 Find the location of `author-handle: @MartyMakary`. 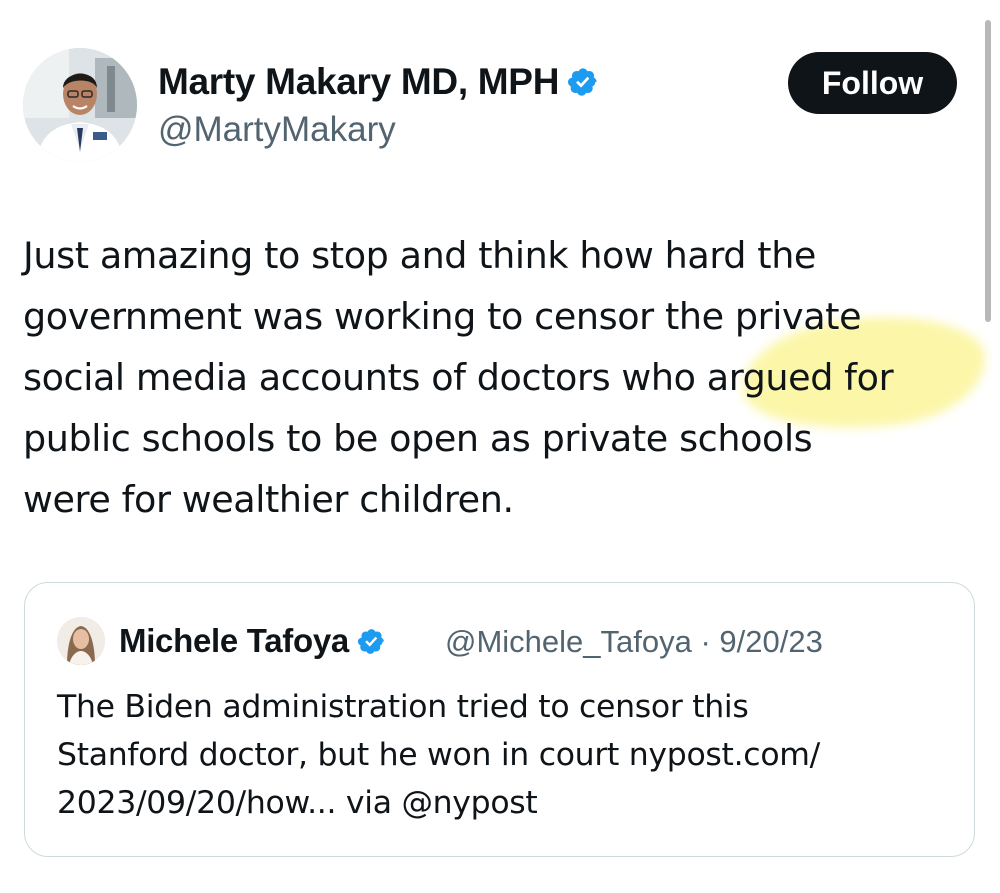

author-handle: @MartyMakary is located at coordinates (277, 130).